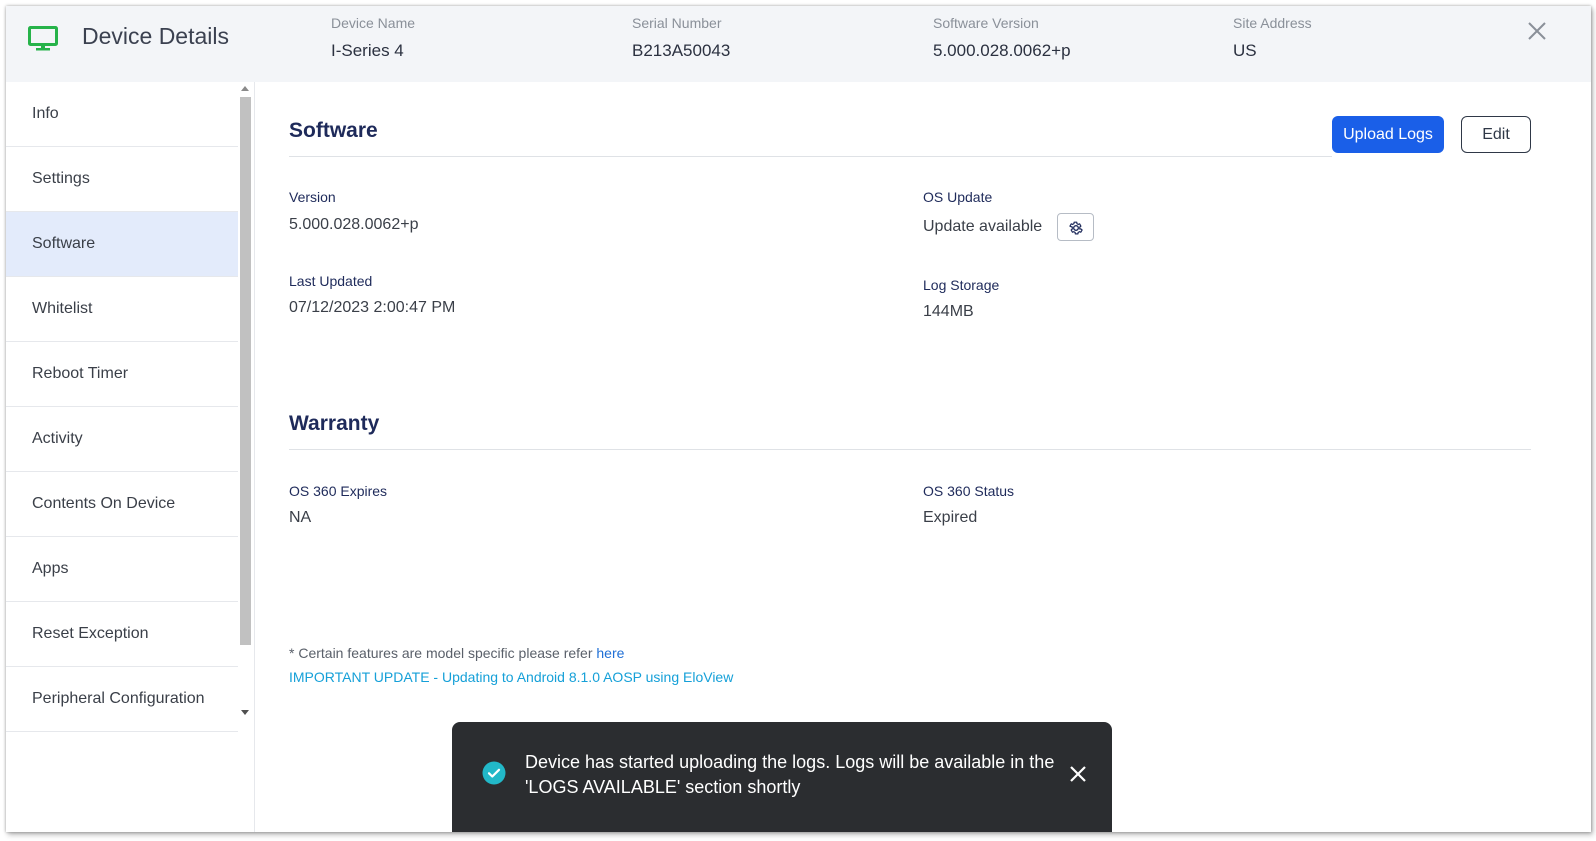  What do you see at coordinates (1272, 37) in the screenshot?
I see `site-address-field: Site Address US` at bounding box center [1272, 37].